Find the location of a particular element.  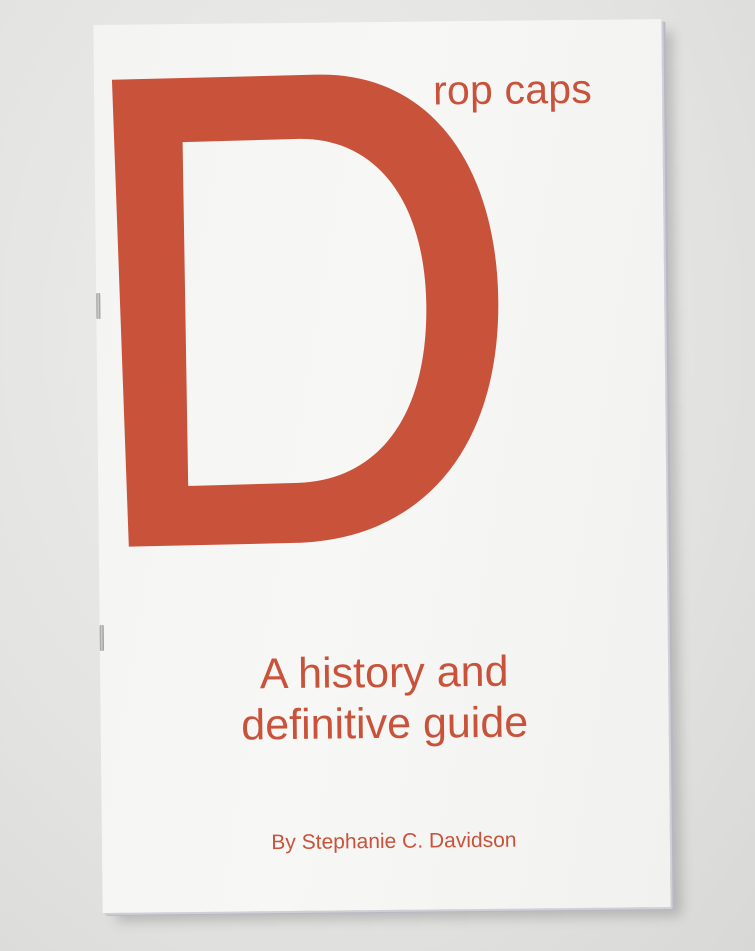

subtitle: A history and definitive guide is located at coordinates (384, 699).